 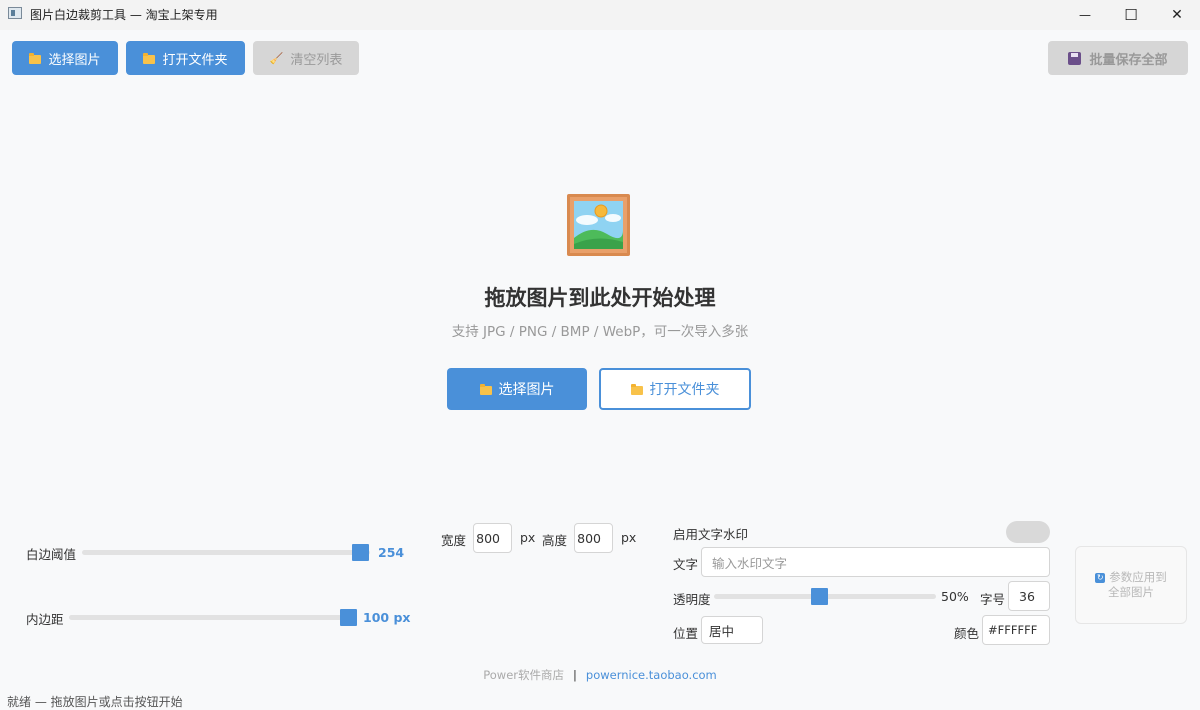 I want to click on open-folder-button: 打开文件夹, so click(x=185, y=58).